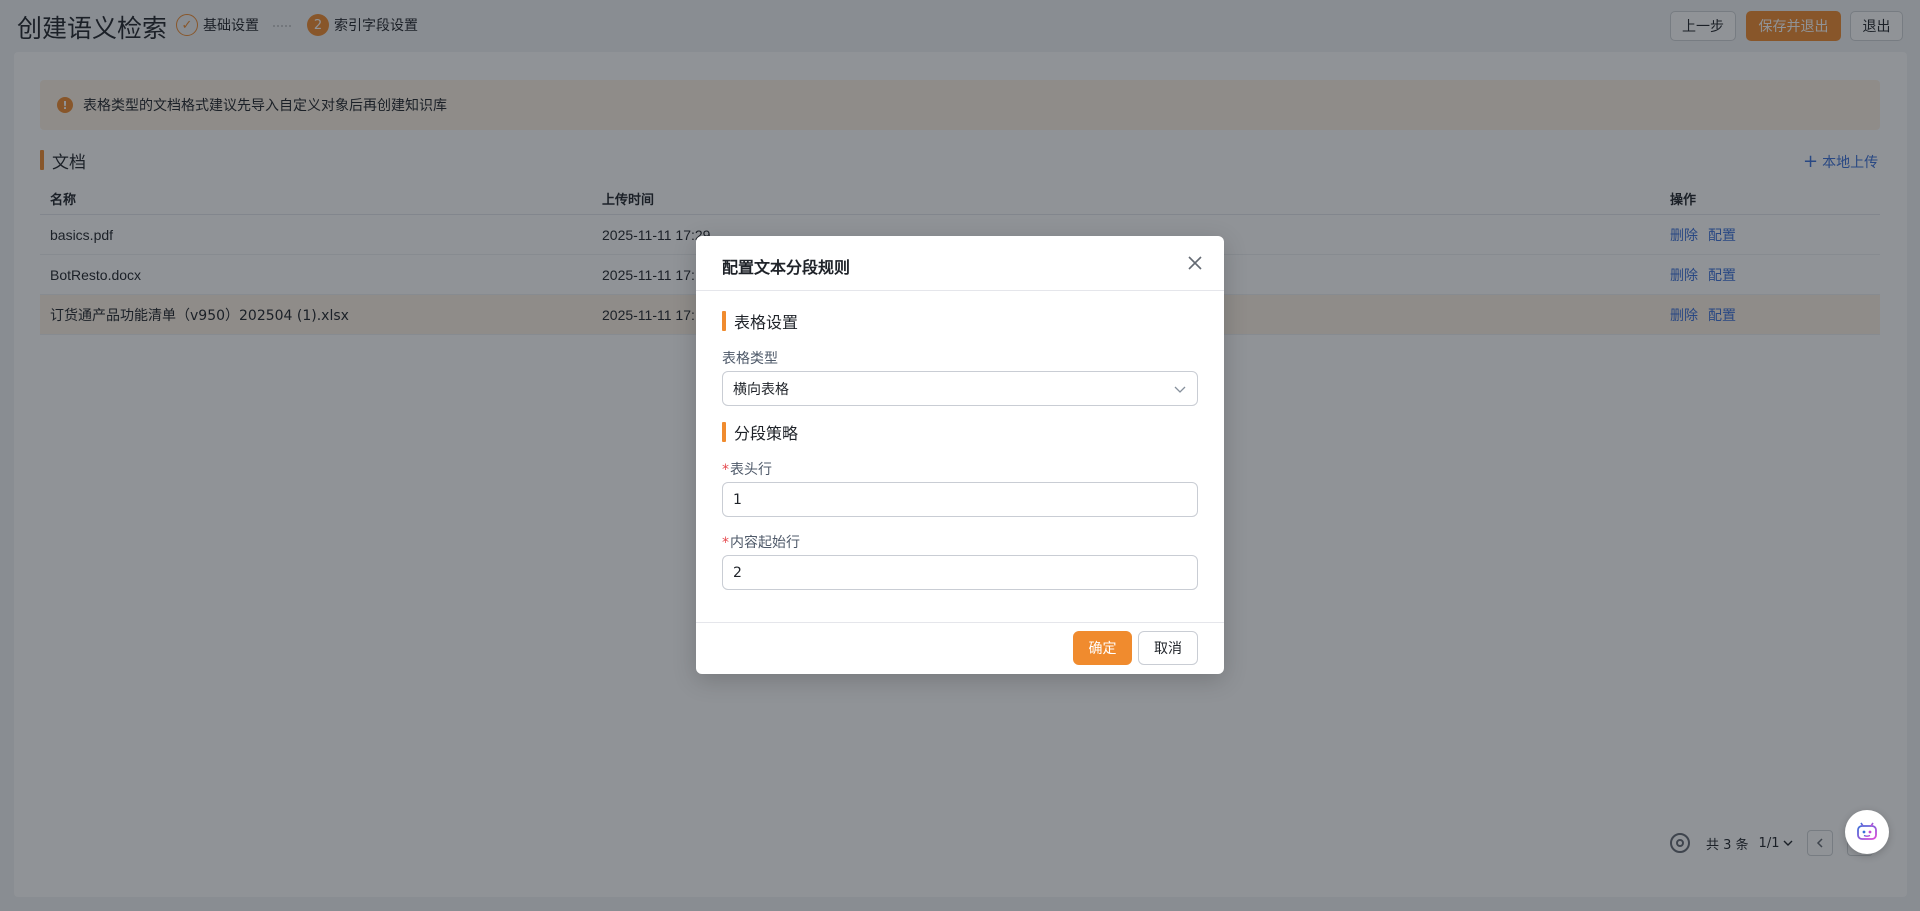  I want to click on content-start-row-input: 2, so click(960, 572).